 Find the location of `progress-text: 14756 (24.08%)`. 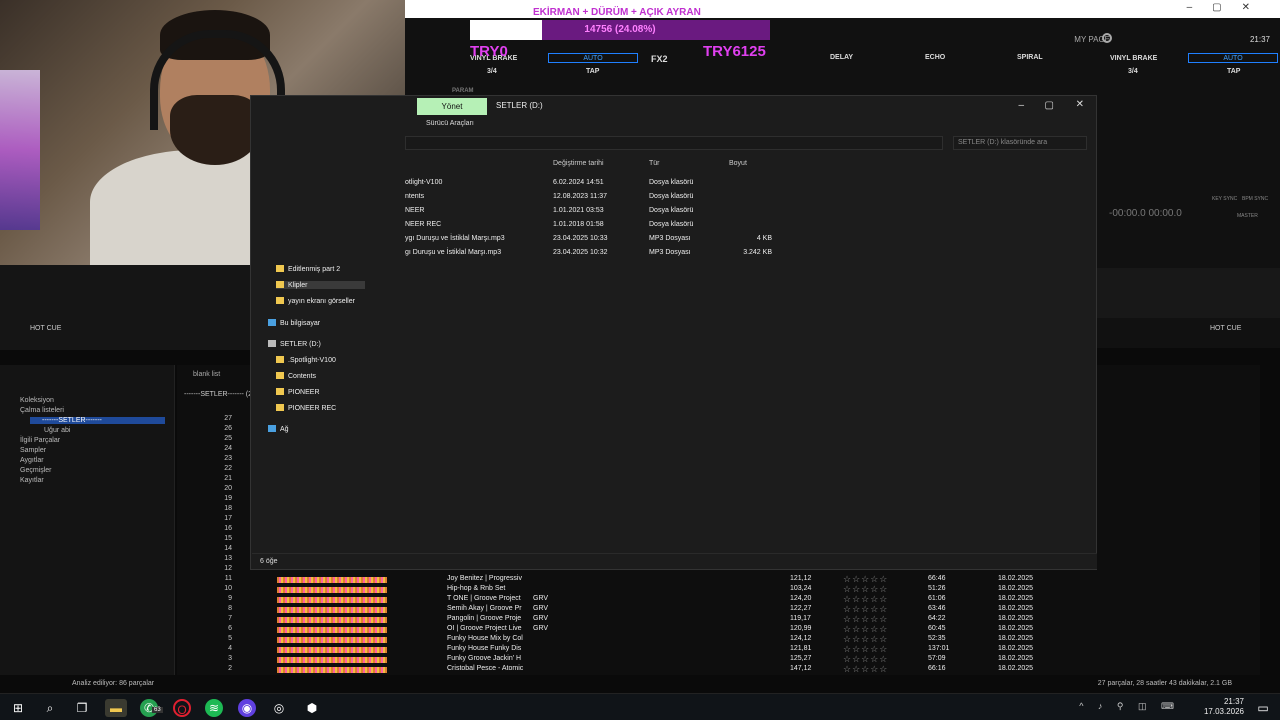

progress-text: 14756 (24.08%) is located at coordinates (620, 29).